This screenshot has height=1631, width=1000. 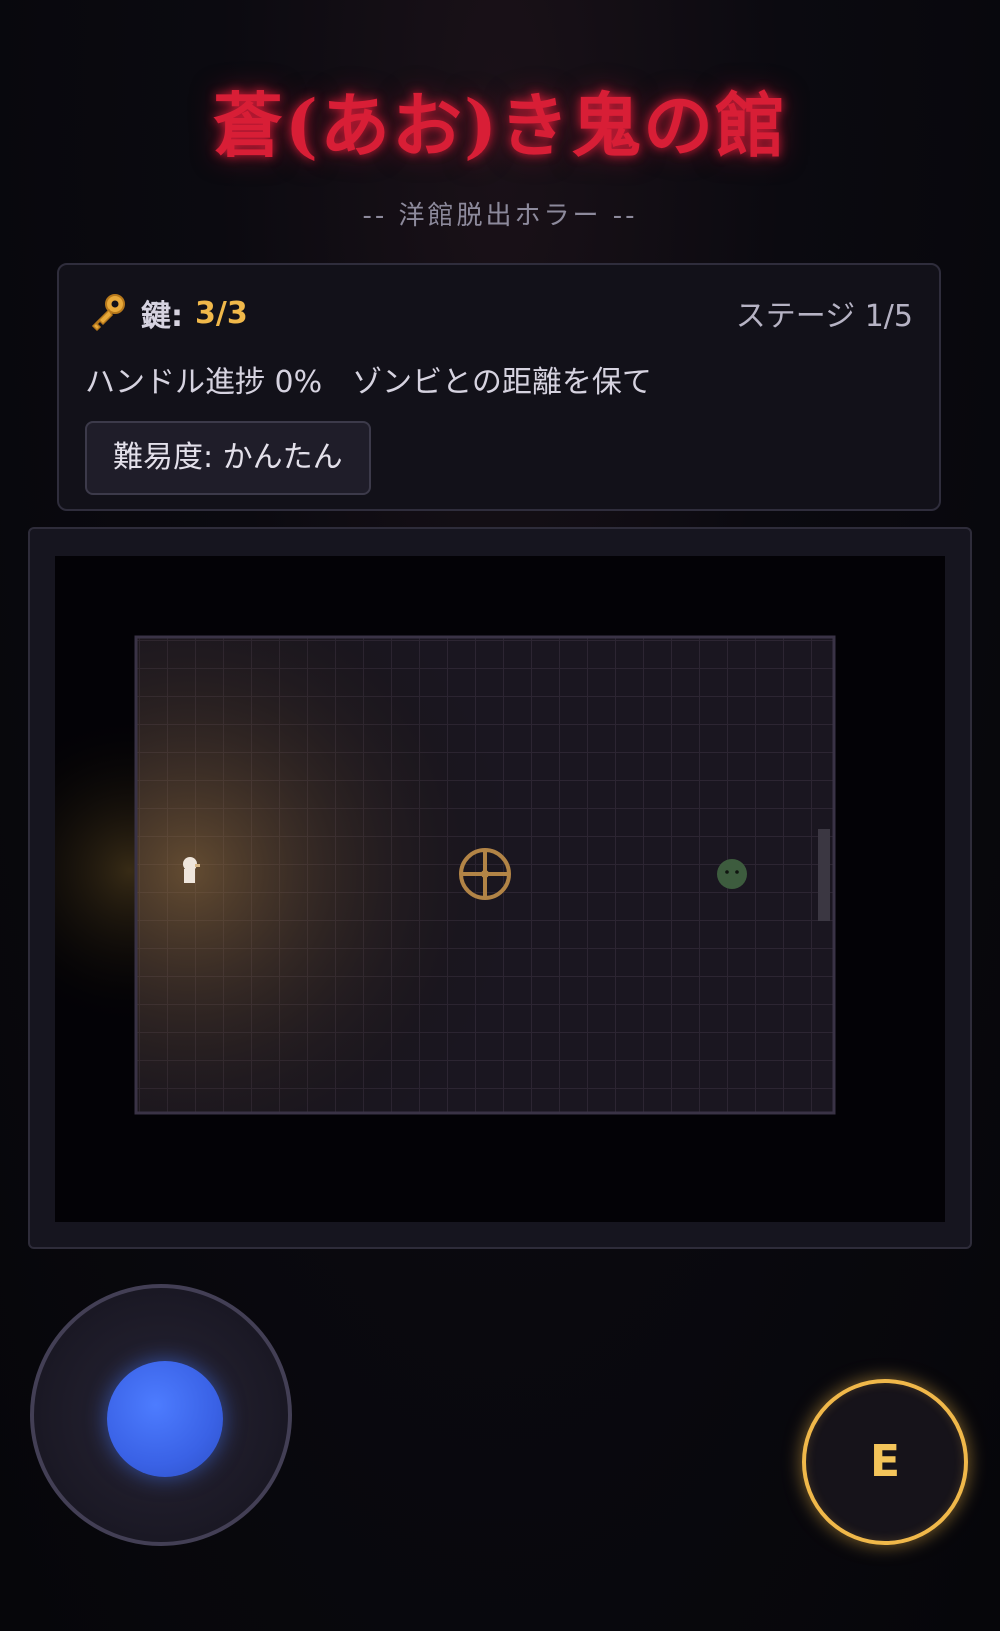 I want to click on valve-handle, so click(x=485, y=874).